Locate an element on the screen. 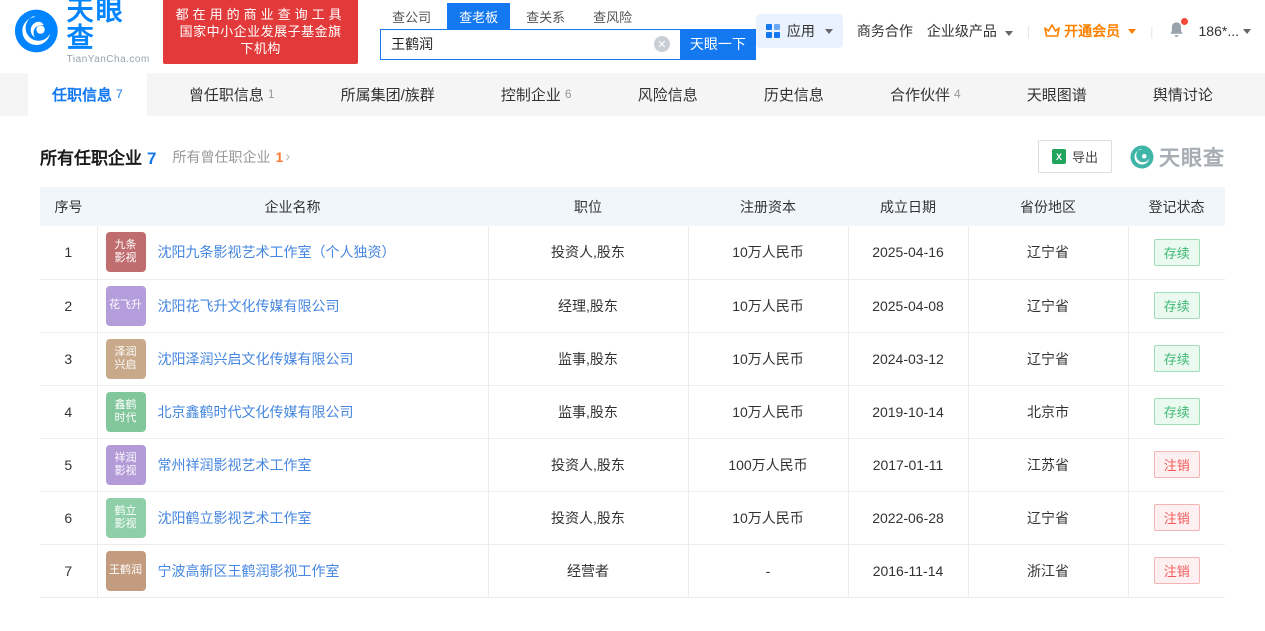  company-logo-text: 王鹤润 is located at coordinates (125, 570).